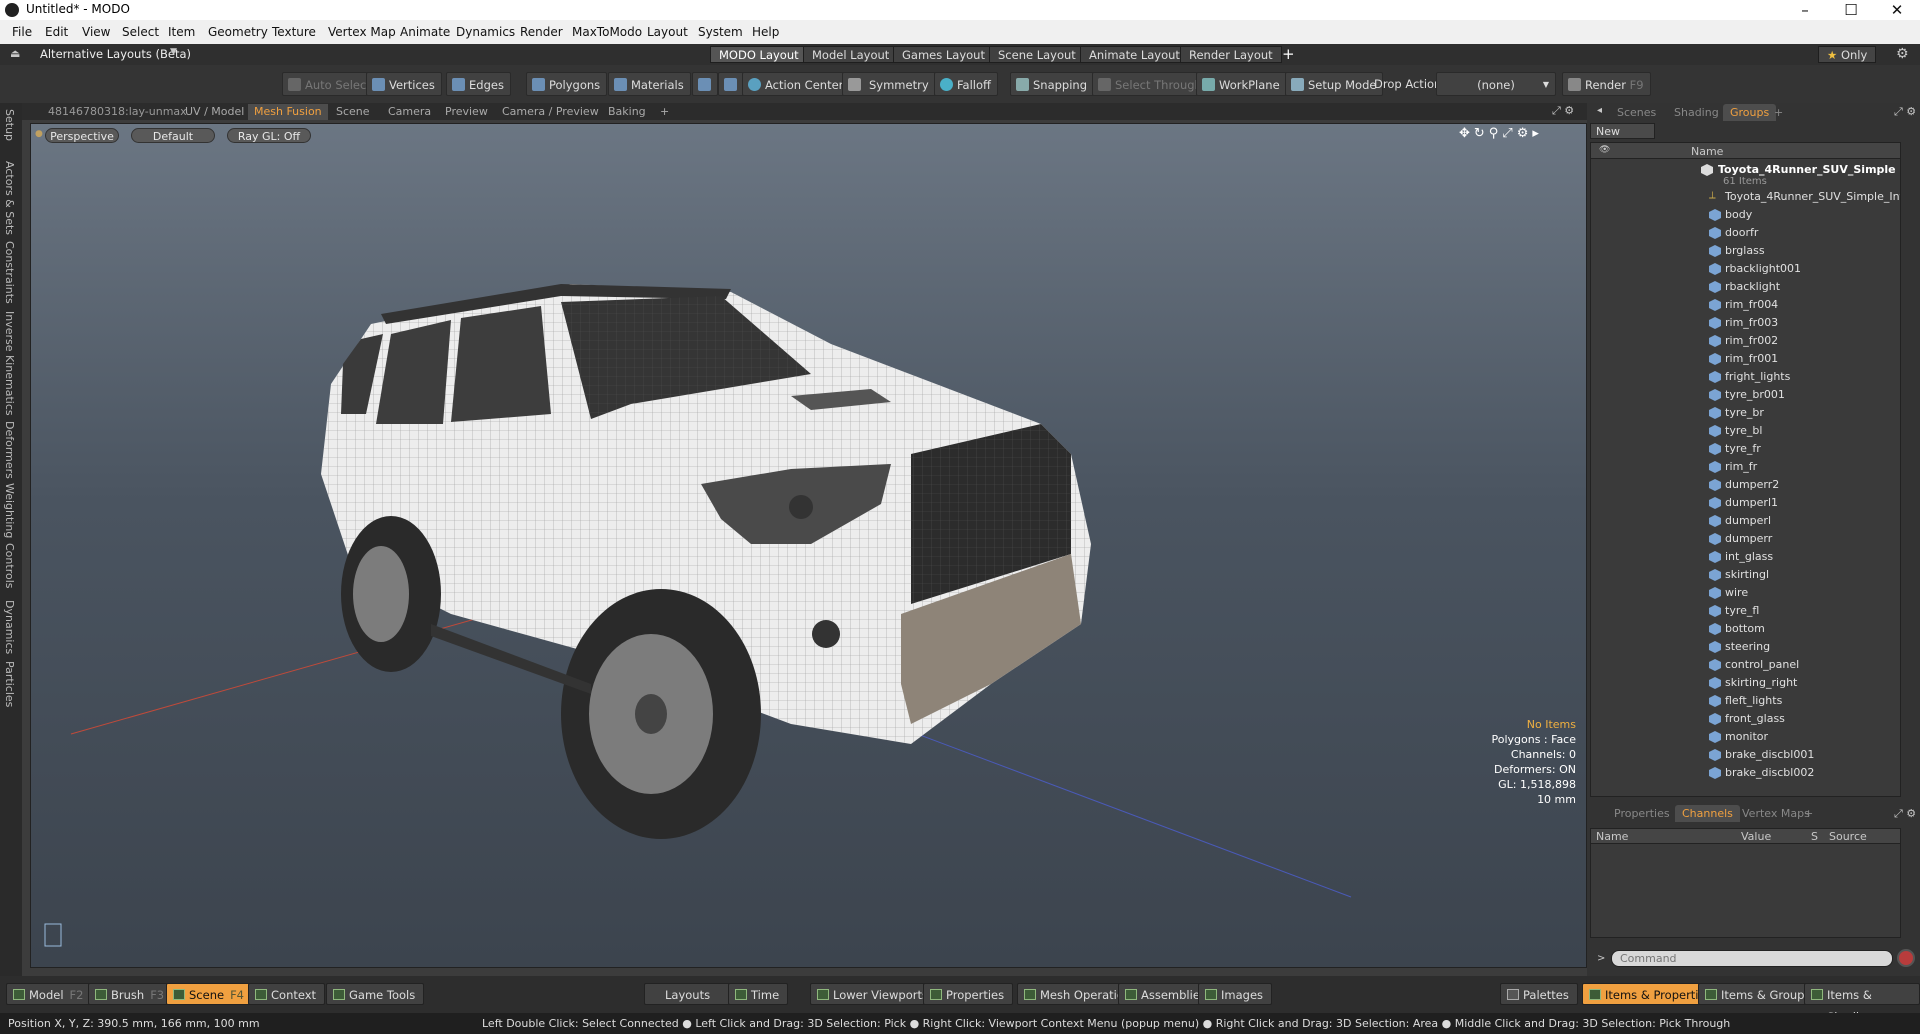 The image size is (1920, 1034). What do you see at coordinates (56, 32) in the screenshot?
I see `menu-edit: Edit` at bounding box center [56, 32].